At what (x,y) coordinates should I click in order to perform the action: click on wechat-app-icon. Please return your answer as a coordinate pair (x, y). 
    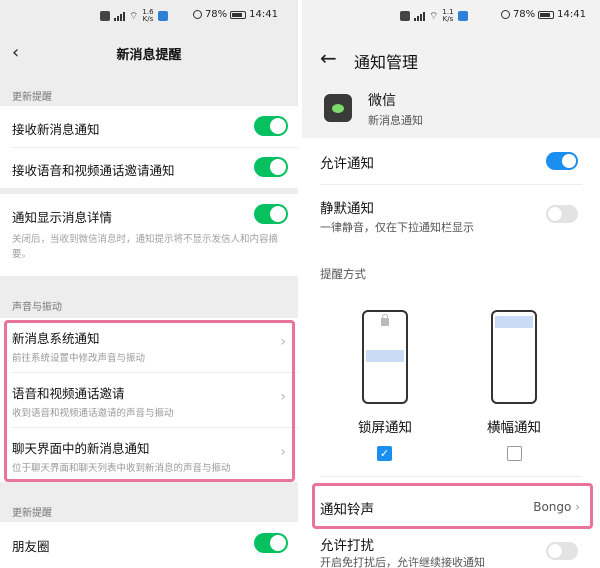
    Looking at the image, I should click on (338, 108).